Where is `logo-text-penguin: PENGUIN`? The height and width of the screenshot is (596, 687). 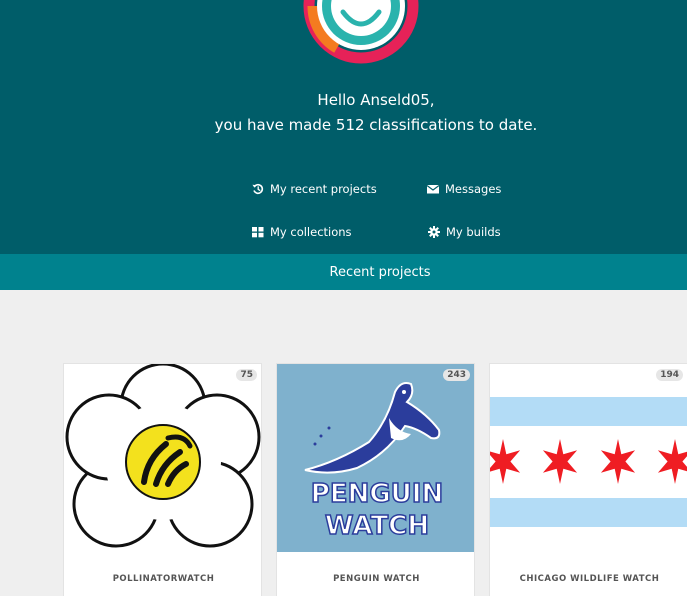 logo-text-penguin: PENGUIN is located at coordinates (377, 494).